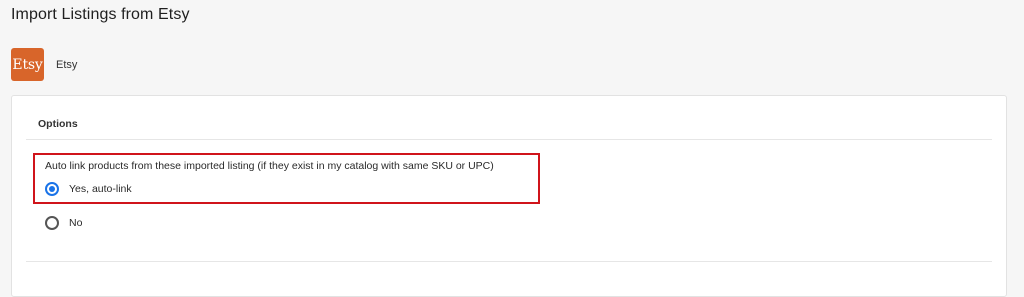 This screenshot has height=297, width=1024. I want to click on options-divider-bottom, so click(509, 261).